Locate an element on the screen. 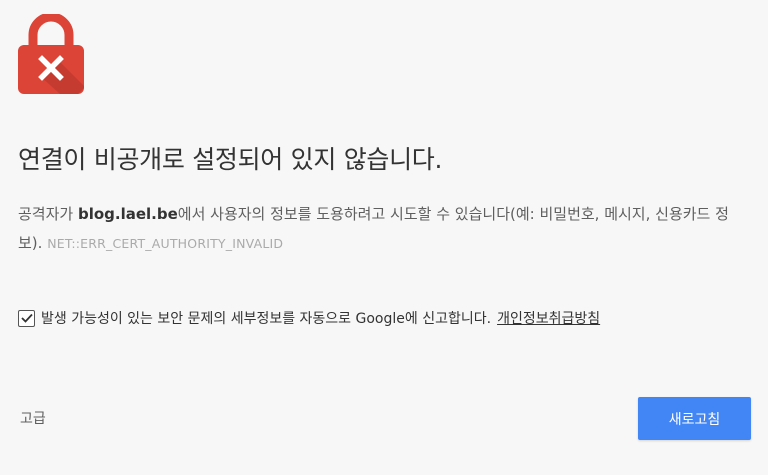 This screenshot has height=475, width=768. checkmark-icon is located at coordinates (26, 318).